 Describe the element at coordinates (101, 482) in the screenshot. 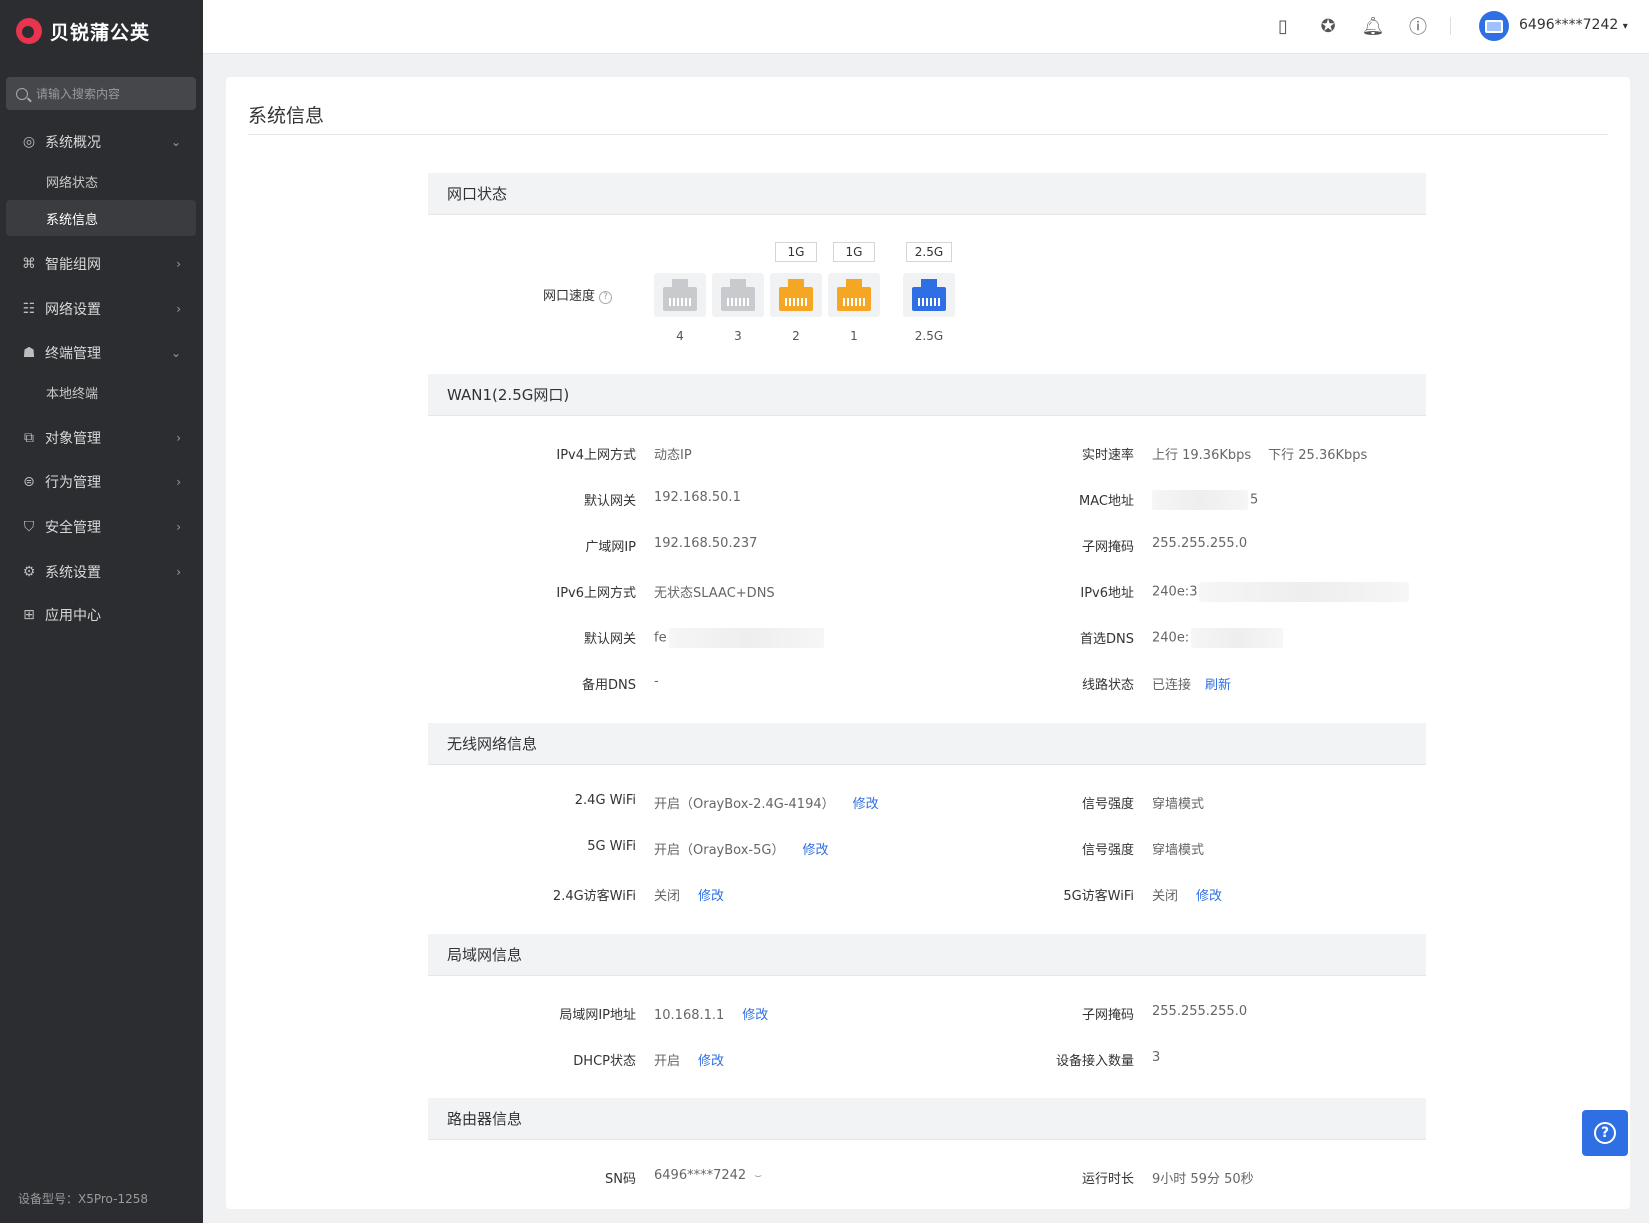

I see `sidebar-item-behavior-mgmt: ⊜ 行为管理 ›` at that location.